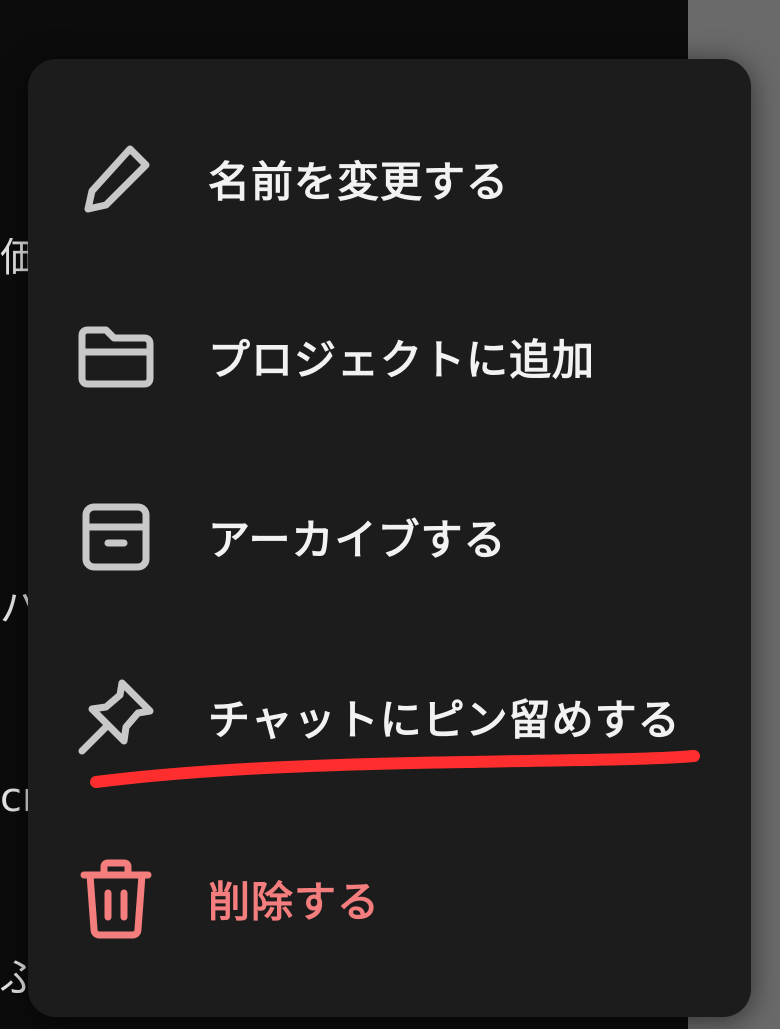 This screenshot has height=1029, width=780. What do you see at coordinates (116, 537) in the screenshot?
I see `archive-box-icon` at bounding box center [116, 537].